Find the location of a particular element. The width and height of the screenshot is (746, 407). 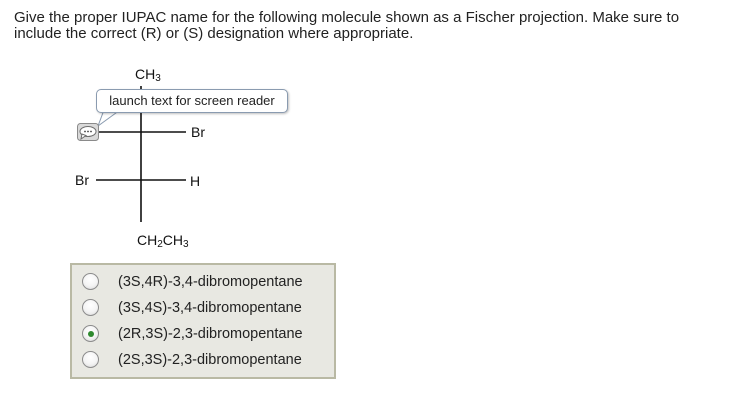

option-1: (3S,4R)-3,4-dibromopentane is located at coordinates (203, 282).